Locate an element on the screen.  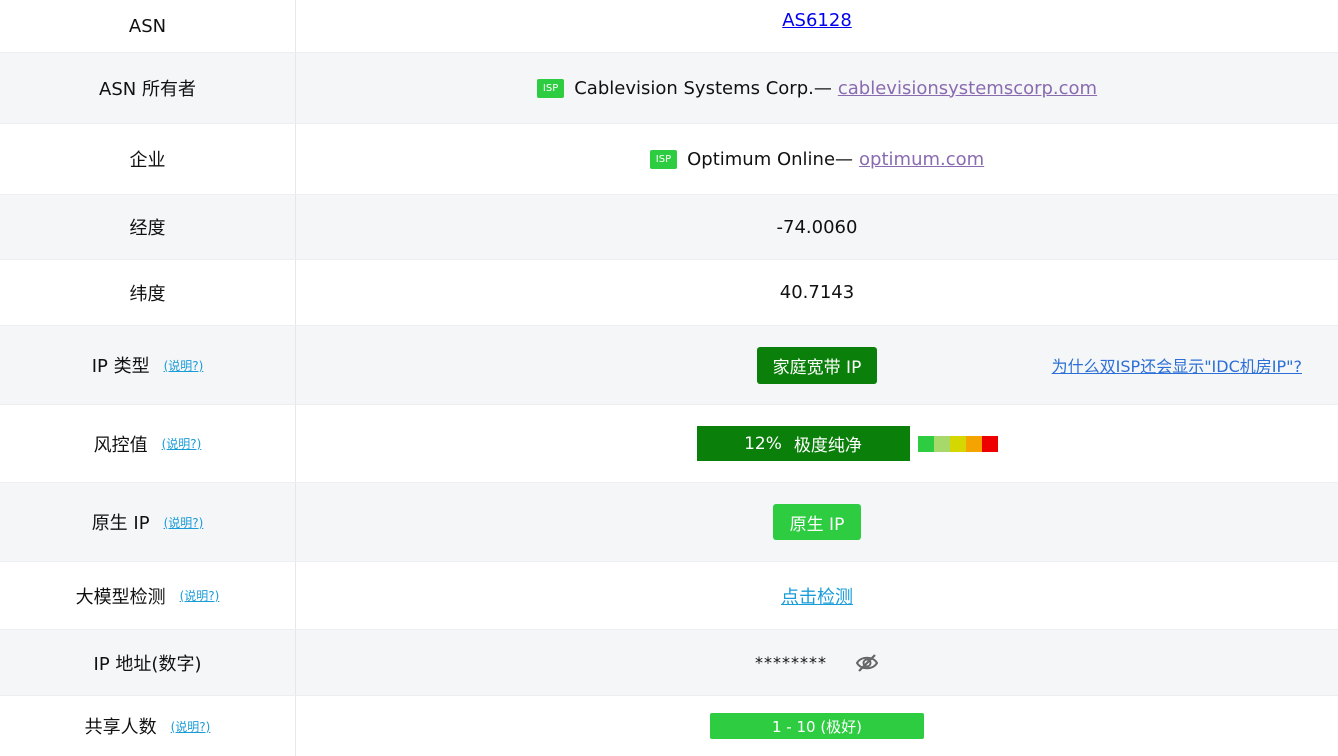
asn-link: AS6128 is located at coordinates (817, 20).